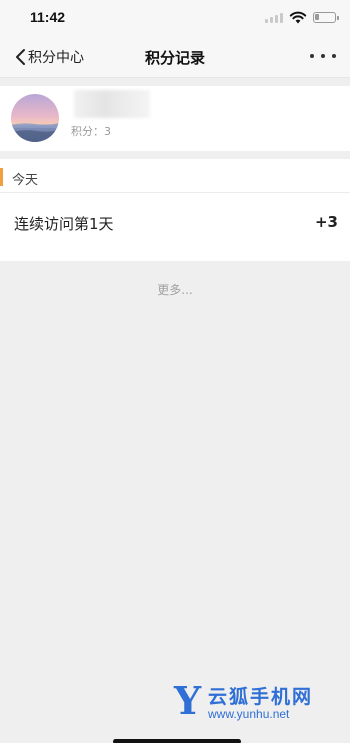 Image resolution: width=350 pixels, height=743 pixels. I want to click on status-bar: 11:42, so click(175, 18).